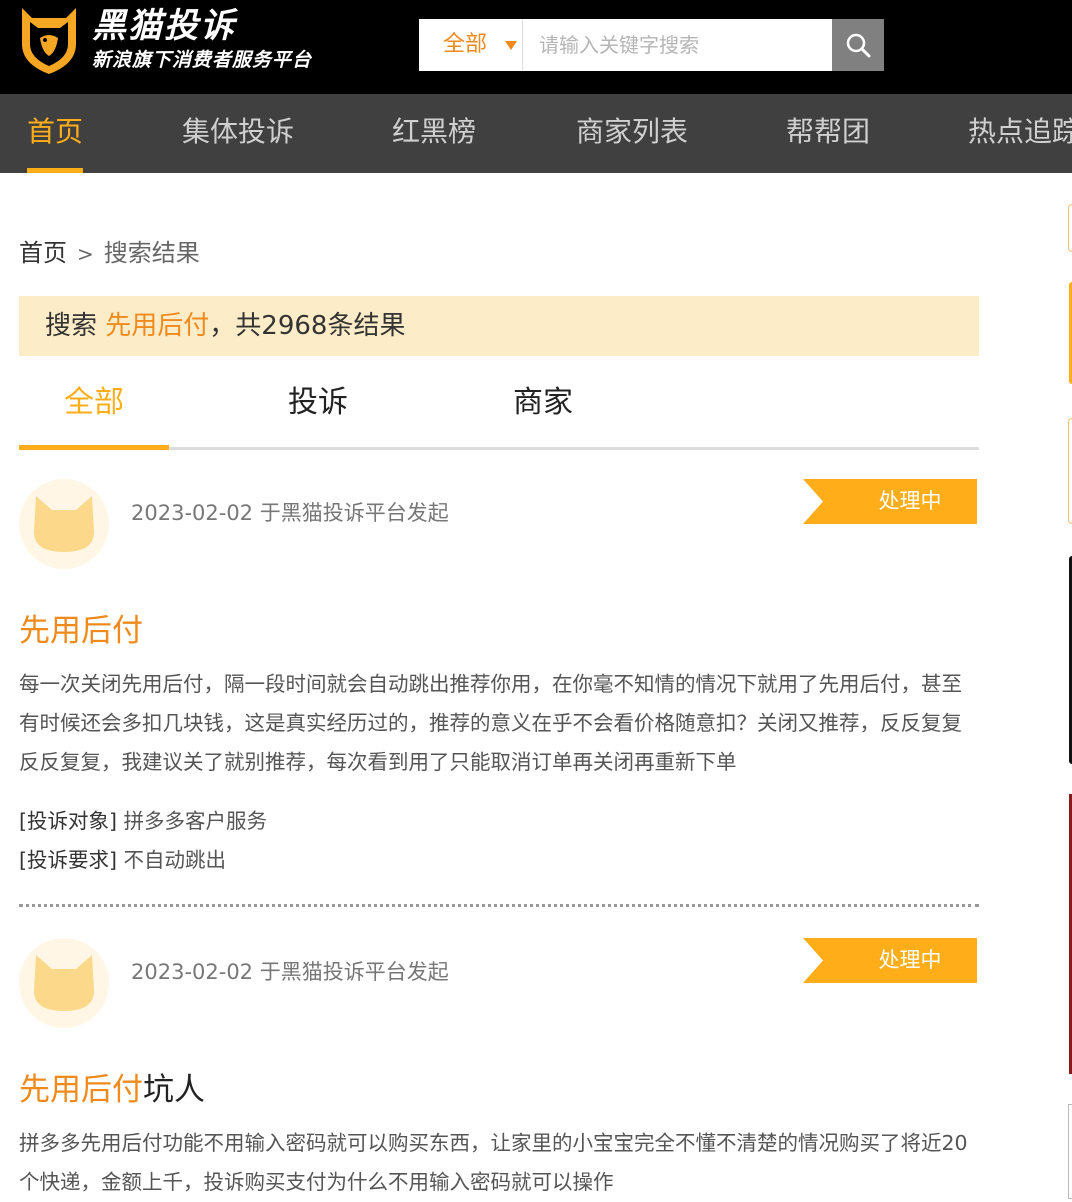  I want to click on target-label: [投诉对象], so click(68, 821).